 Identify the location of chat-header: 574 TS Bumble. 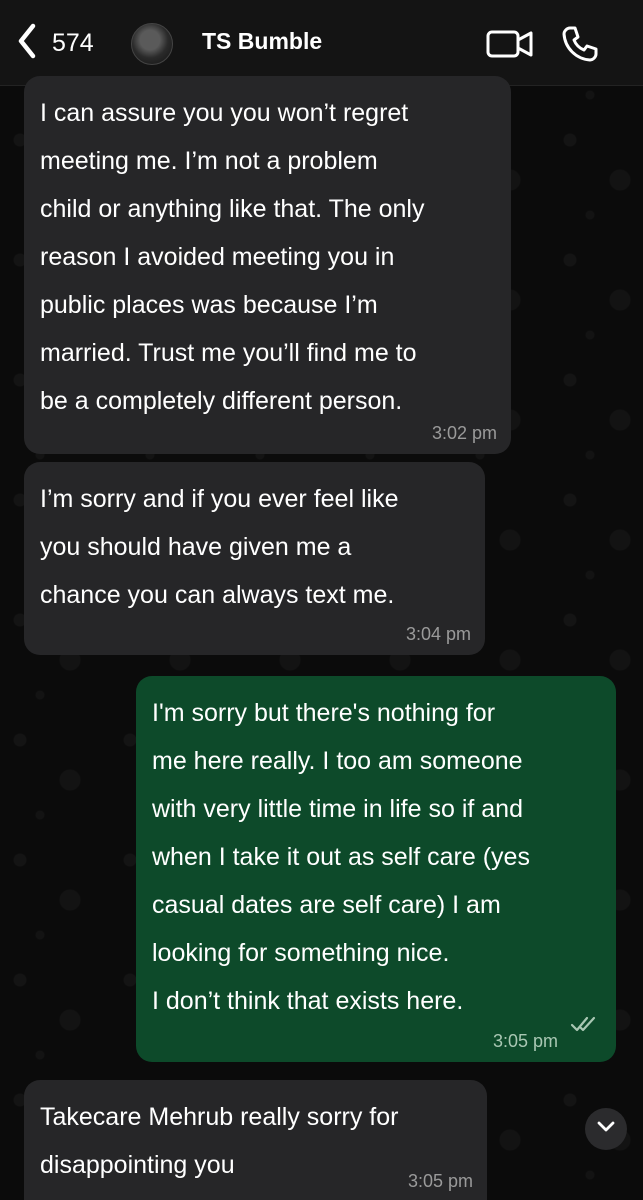
(321, 43).